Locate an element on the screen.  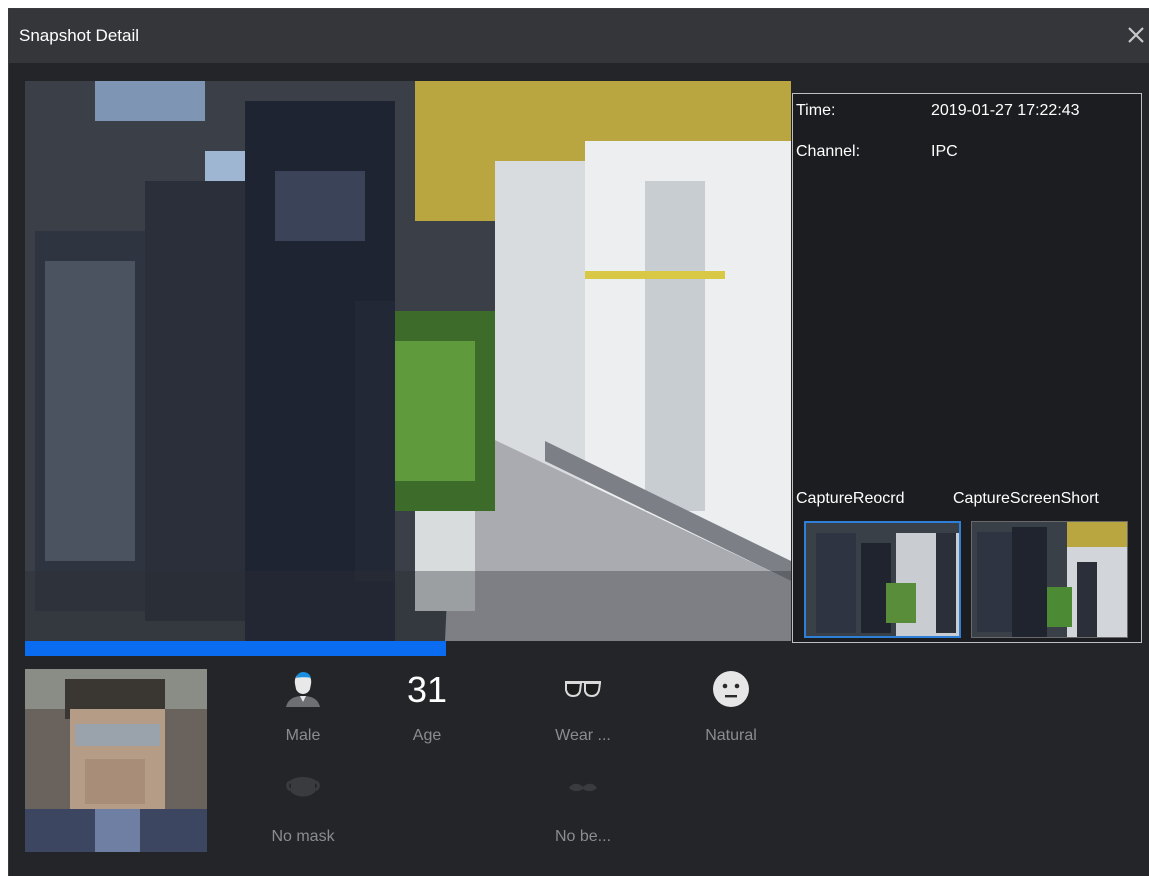
capture-record-thumbnail is located at coordinates (882, 579).